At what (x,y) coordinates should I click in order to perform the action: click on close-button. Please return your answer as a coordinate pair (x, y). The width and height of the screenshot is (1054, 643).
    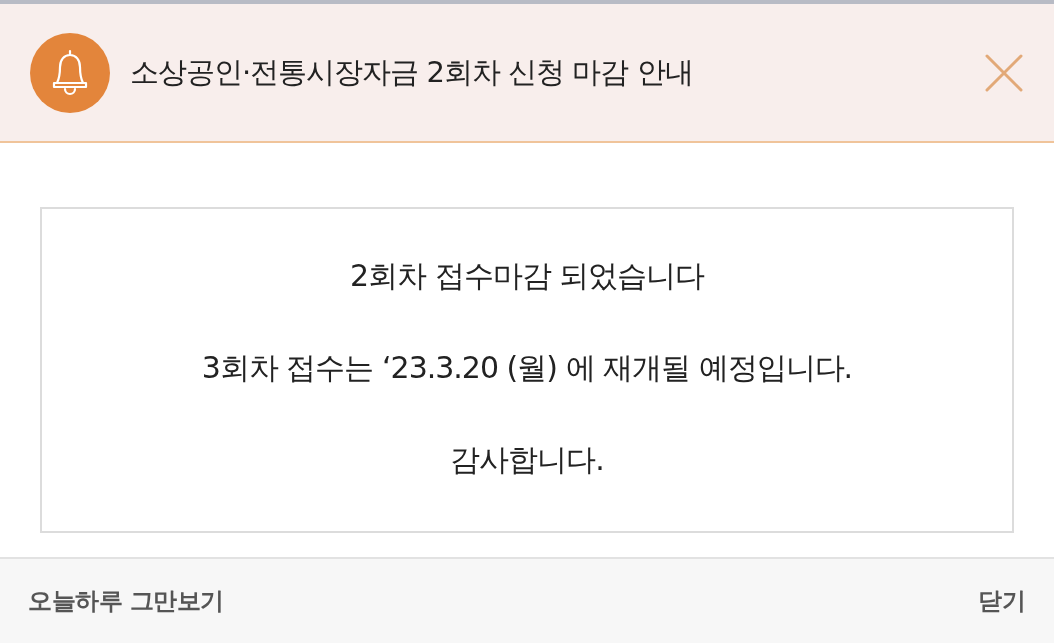
    Looking at the image, I should click on (1004, 72).